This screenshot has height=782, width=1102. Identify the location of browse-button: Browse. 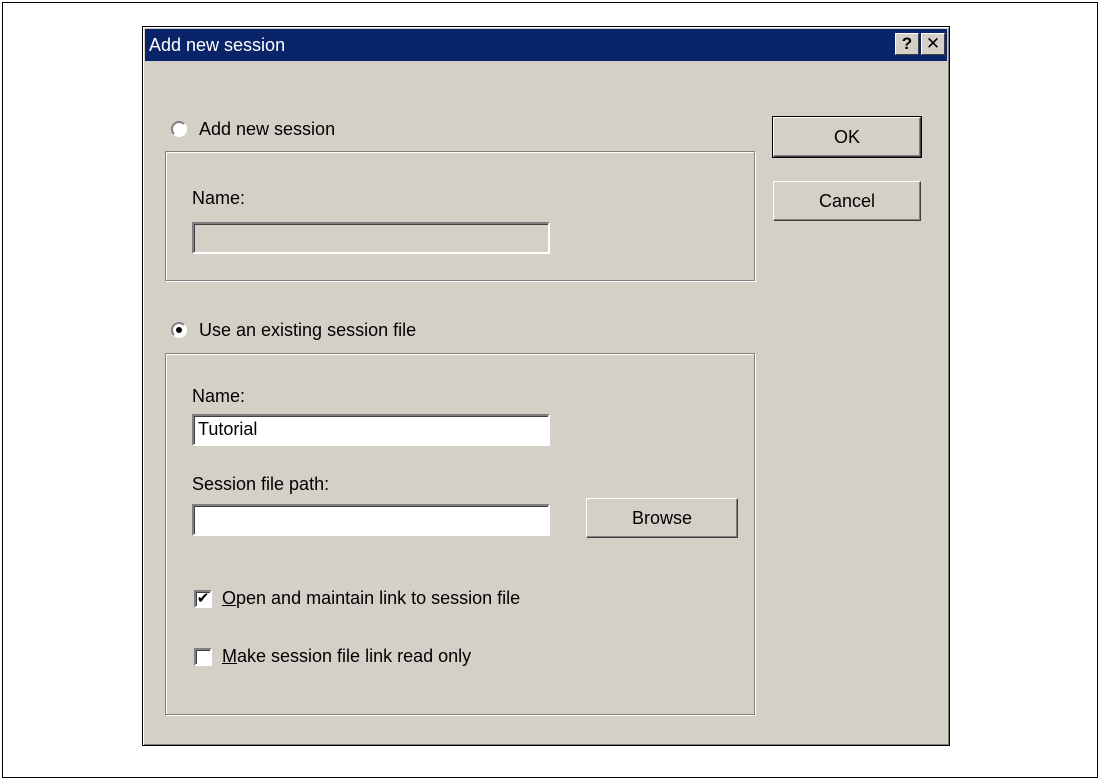
(662, 518).